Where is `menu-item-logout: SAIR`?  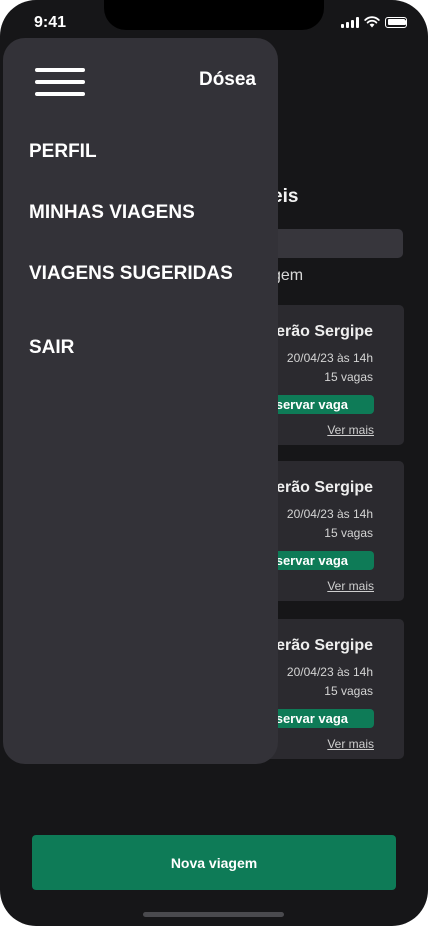
menu-item-logout: SAIR is located at coordinates (51, 348).